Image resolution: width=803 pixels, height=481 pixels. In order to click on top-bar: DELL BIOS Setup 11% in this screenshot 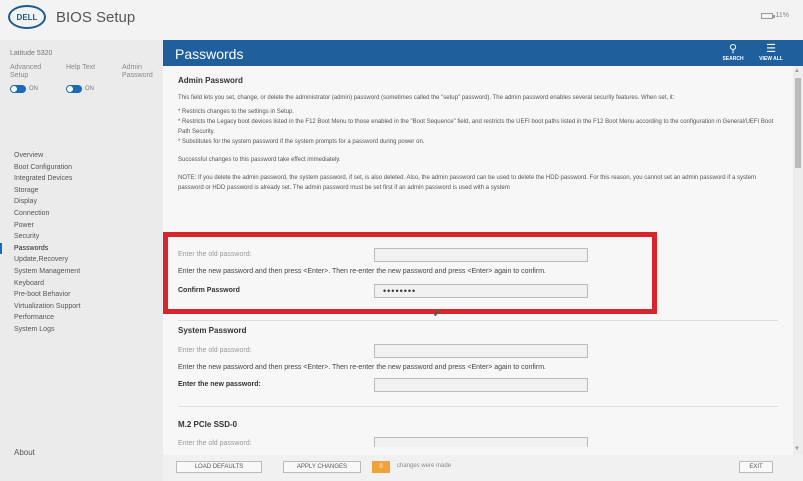, I will do `click(401, 20)`.